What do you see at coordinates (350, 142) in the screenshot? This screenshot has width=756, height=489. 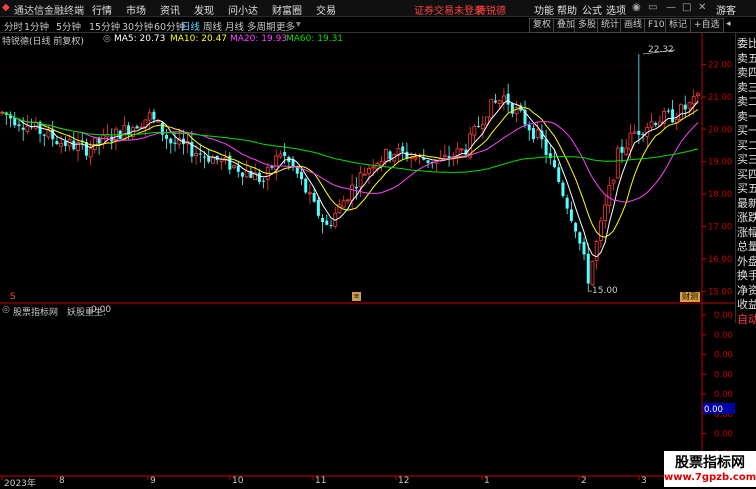 I see `ma60-line` at bounding box center [350, 142].